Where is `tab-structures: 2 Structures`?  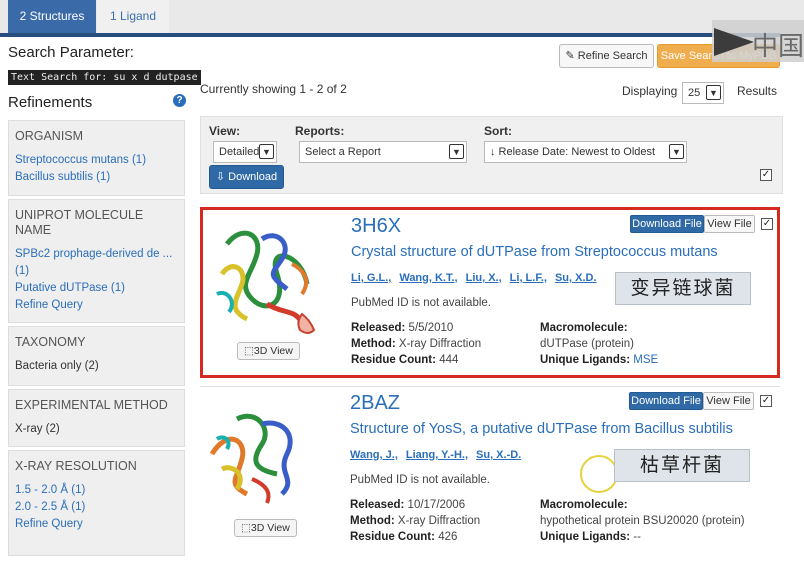 tab-structures: 2 Structures is located at coordinates (52, 16).